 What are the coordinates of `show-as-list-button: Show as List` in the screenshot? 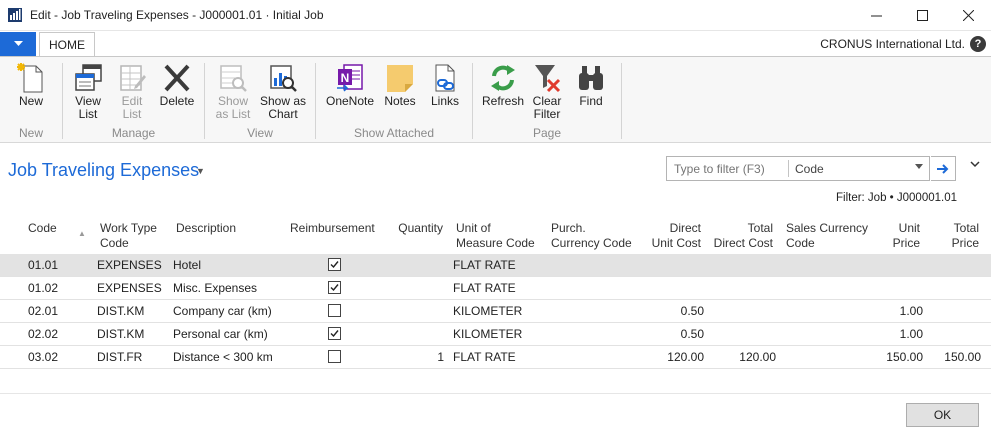 It's located at (233, 91).